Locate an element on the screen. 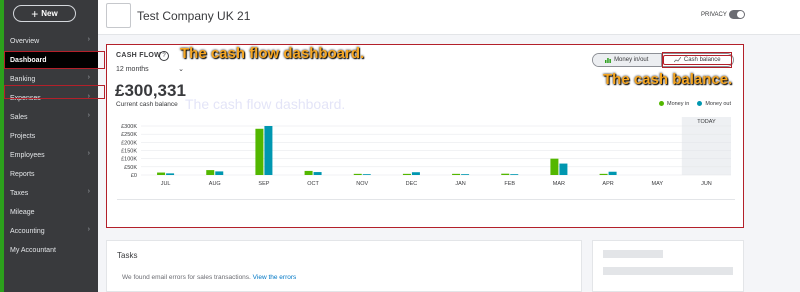  y-tick-label: £200K is located at coordinates (129, 143).